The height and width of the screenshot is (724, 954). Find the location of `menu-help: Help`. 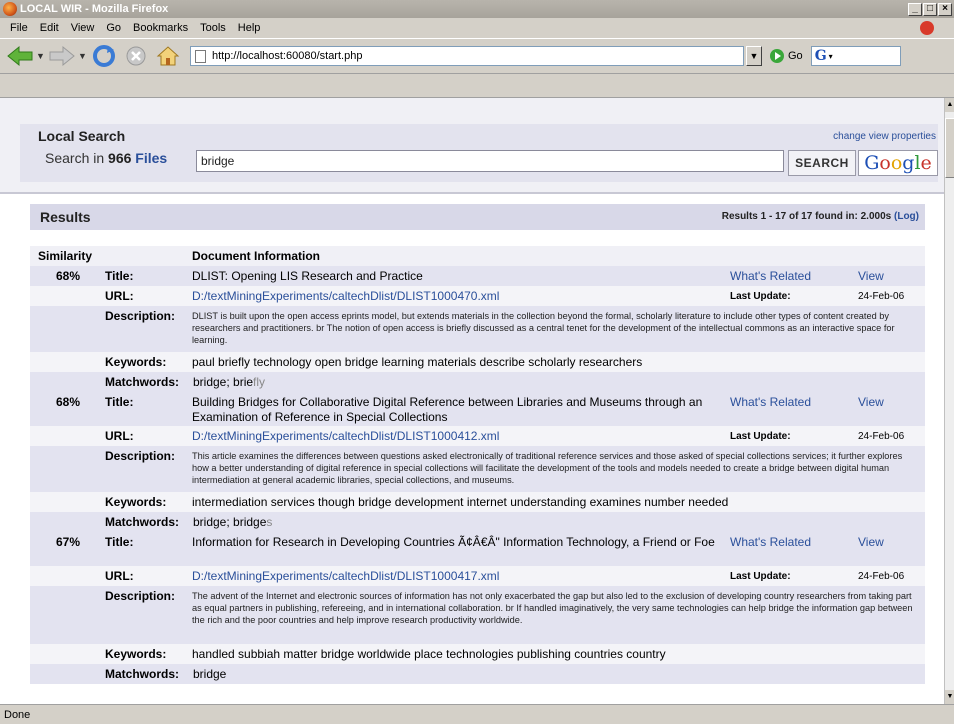

menu-help: Help is located at coordinates (249, 28).